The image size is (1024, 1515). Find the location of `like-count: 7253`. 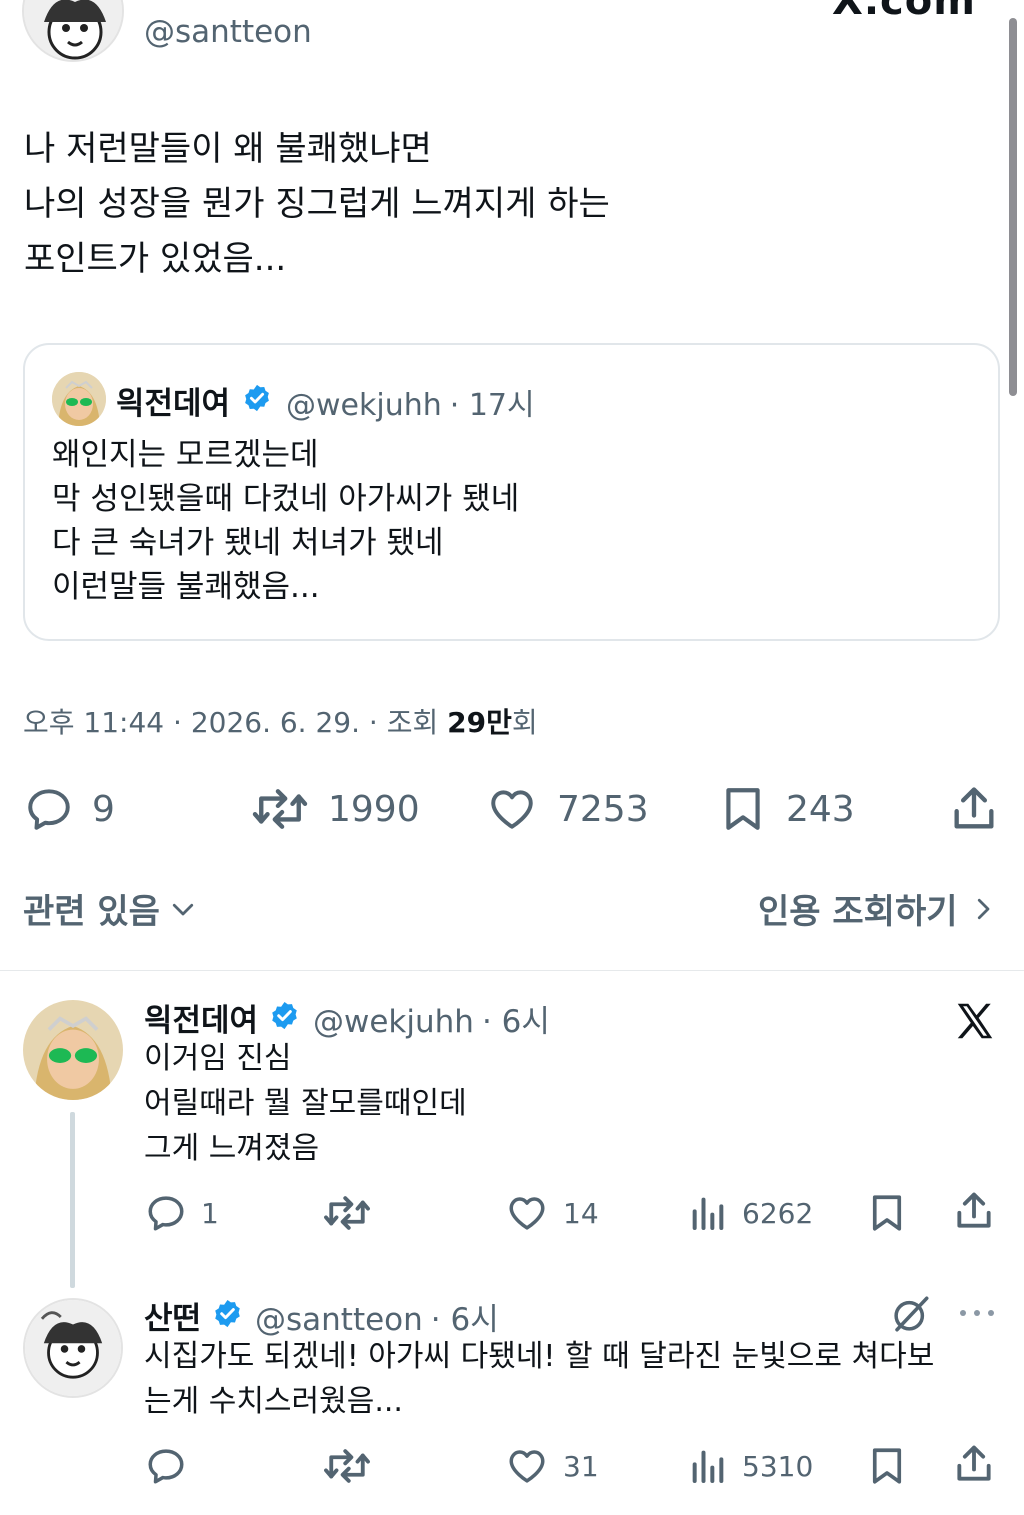

like-count: 7253 is located at coordinates (603, 809).